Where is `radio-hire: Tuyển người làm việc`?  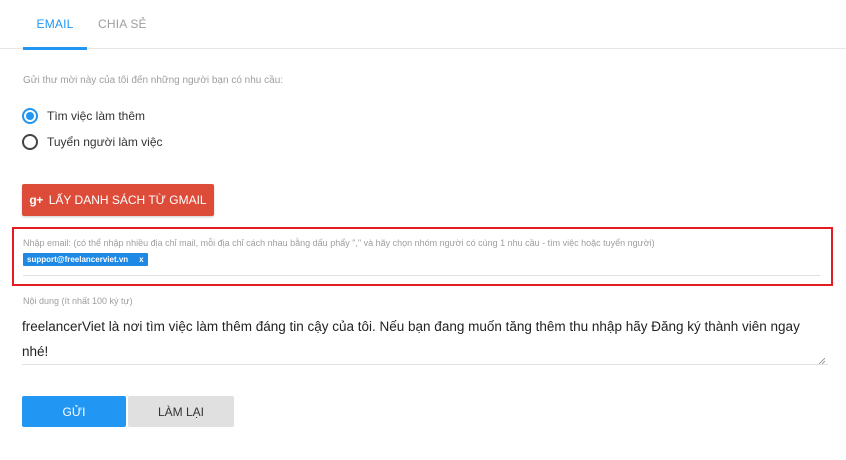
radio-hire: Tuyển người làm việc is located at coordinates (92, 142).